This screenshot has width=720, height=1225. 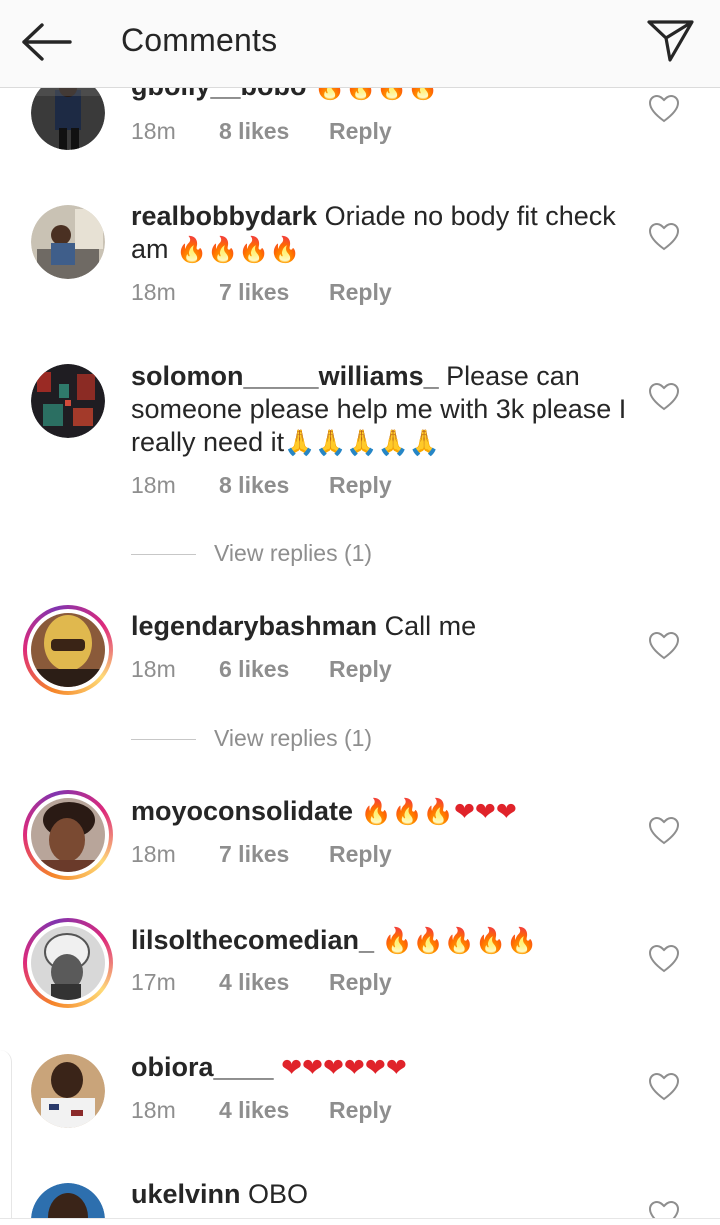 What do you see at coordinates (381, 626) in the screenshot?
I see `comment-text: legendarybashman Call me` at bounding box center [381, 626].